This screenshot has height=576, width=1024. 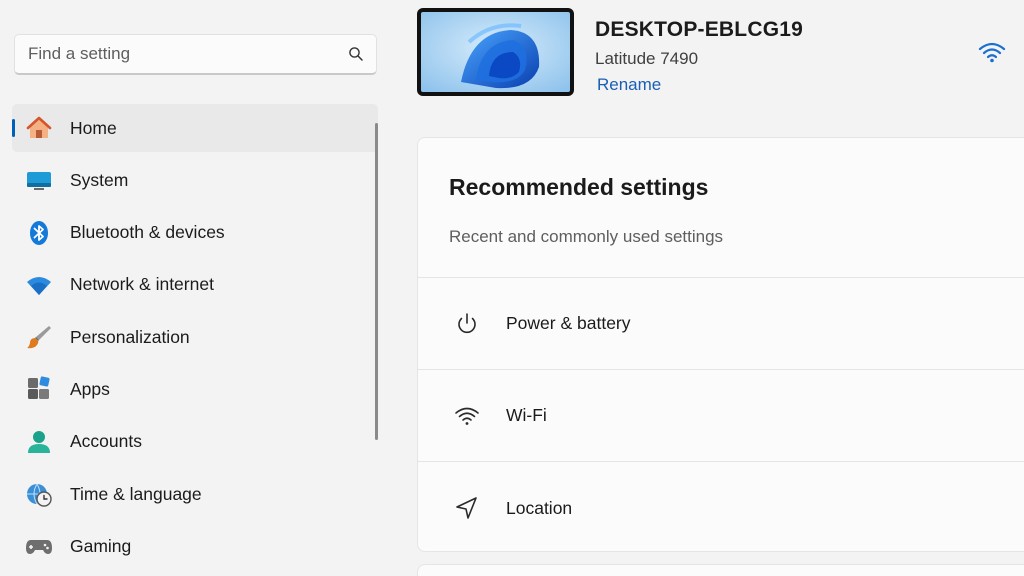 I want to click on sidebar-item-label: Bluetooth & devices, so click(x=147, y=232).